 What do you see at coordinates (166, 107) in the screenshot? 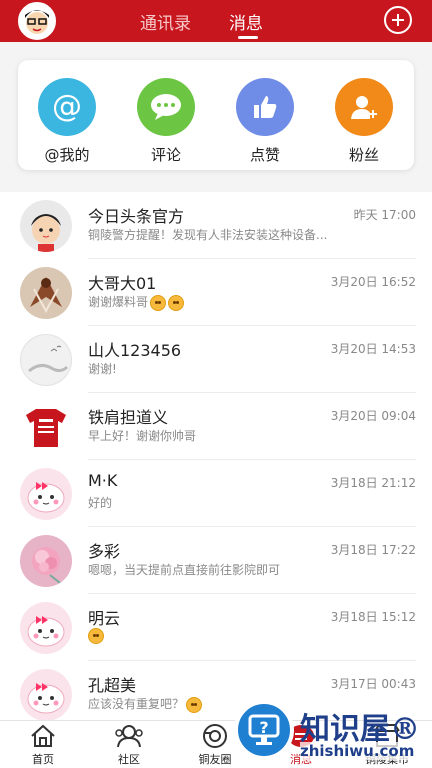
I see `chat-bubble-icon` at bounding box center [166, 107].